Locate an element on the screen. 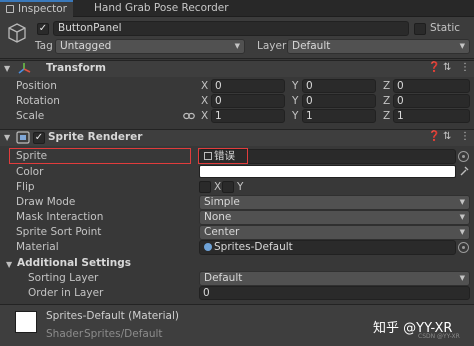 This screenshot has height=346, width=474. transform-title: Transform is located at coordinates (76, 68).